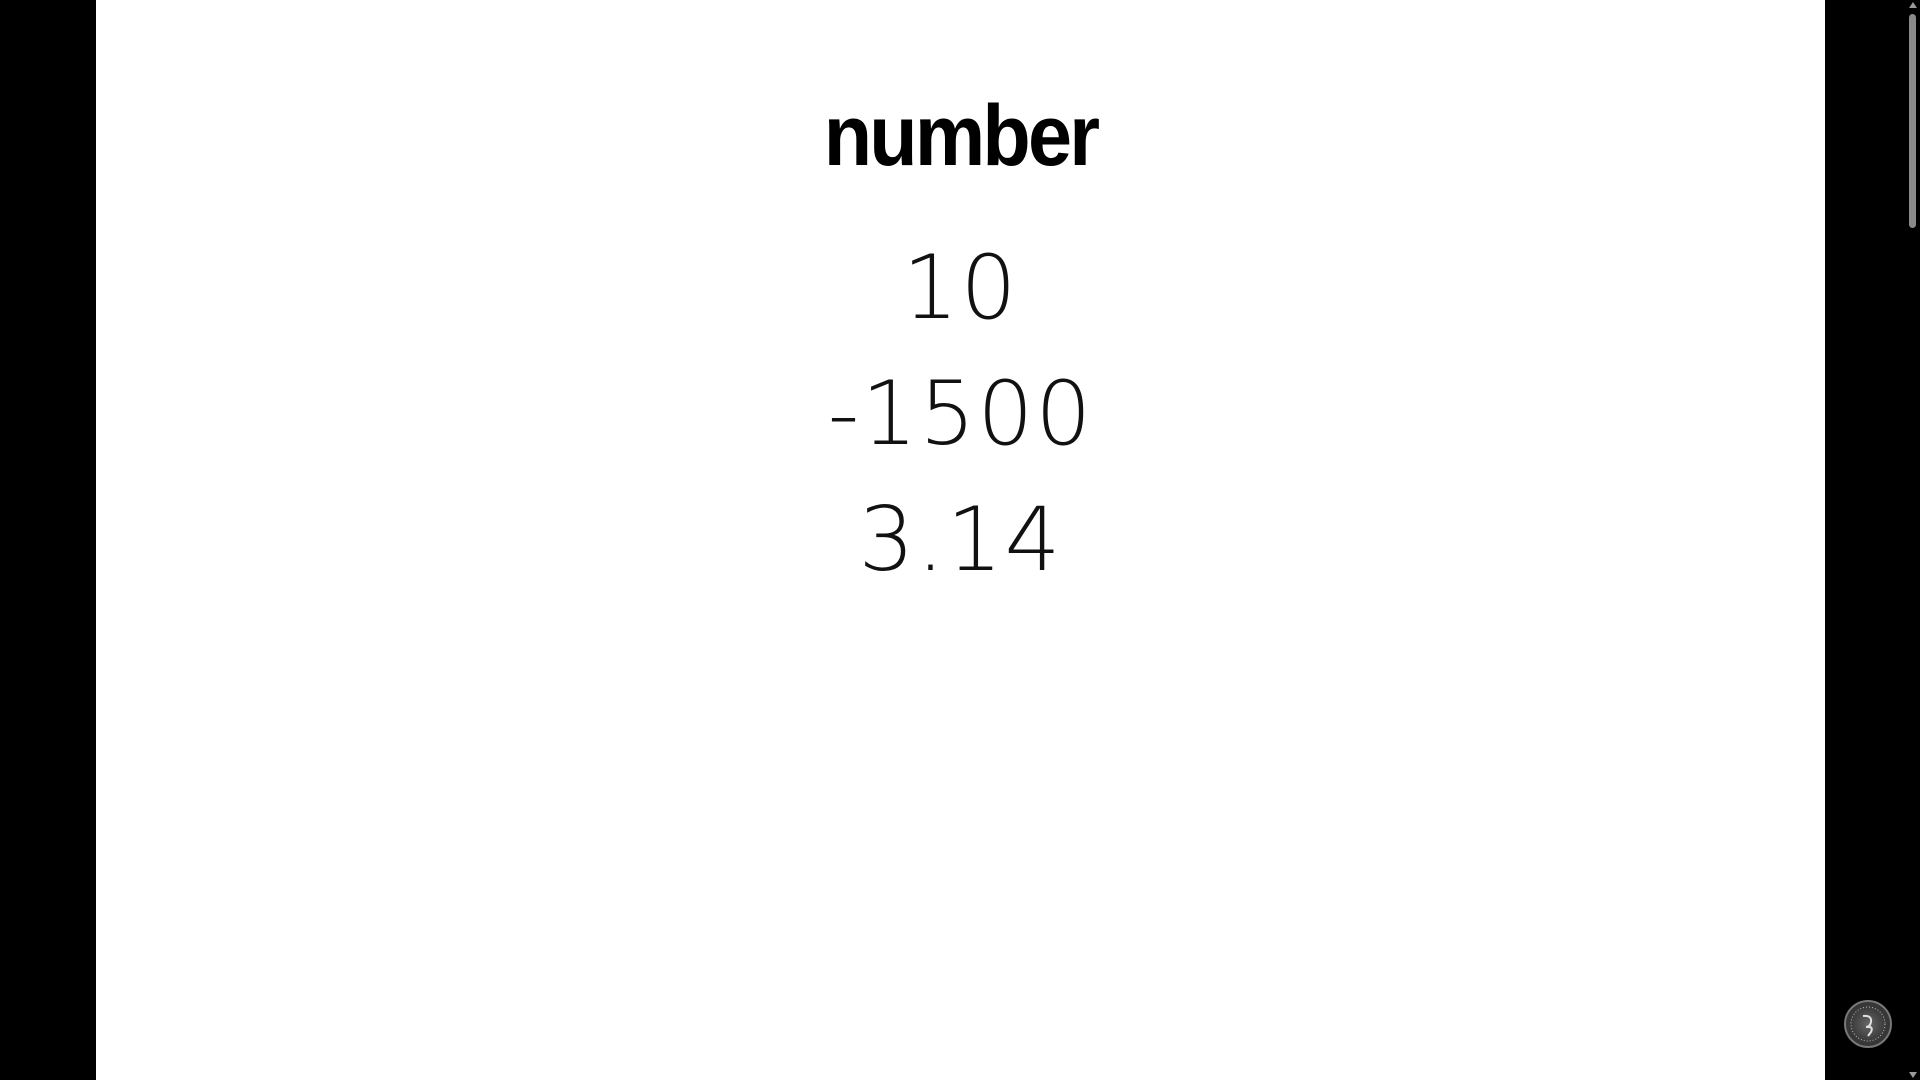 Image resolution: width=1920 pixels, height=1080 pixels. I want to click on value-item: -1500, so click(960, 413).